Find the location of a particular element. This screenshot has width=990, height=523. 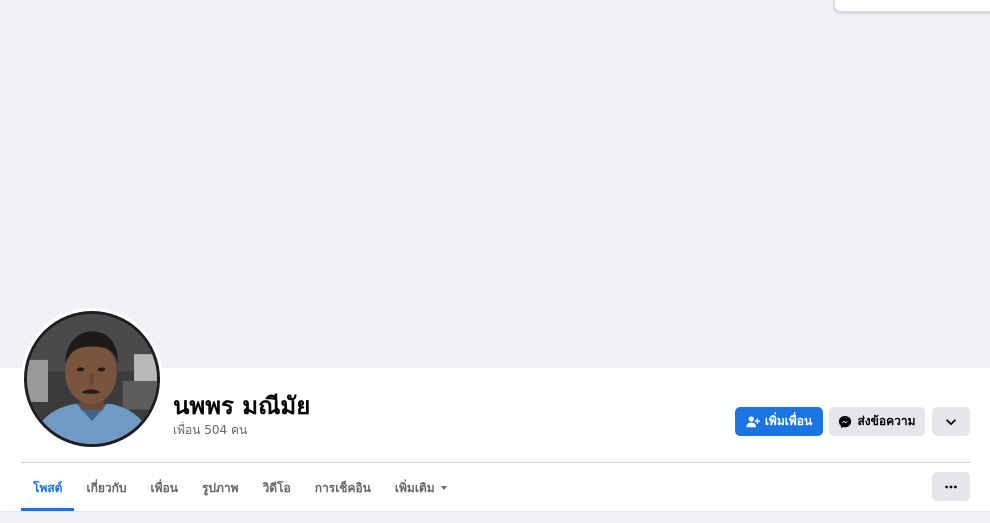

tab-photos-label: รูปภาพ is located at coordinates (220, 487).